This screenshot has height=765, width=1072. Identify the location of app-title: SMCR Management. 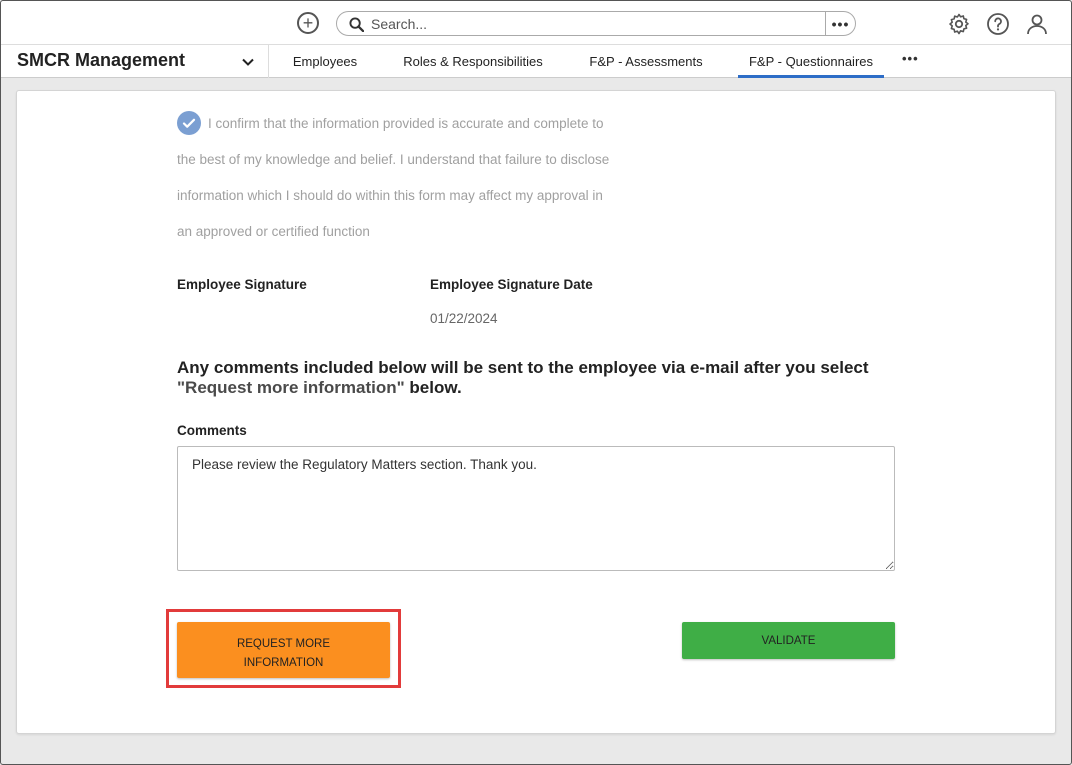
(101, 60).